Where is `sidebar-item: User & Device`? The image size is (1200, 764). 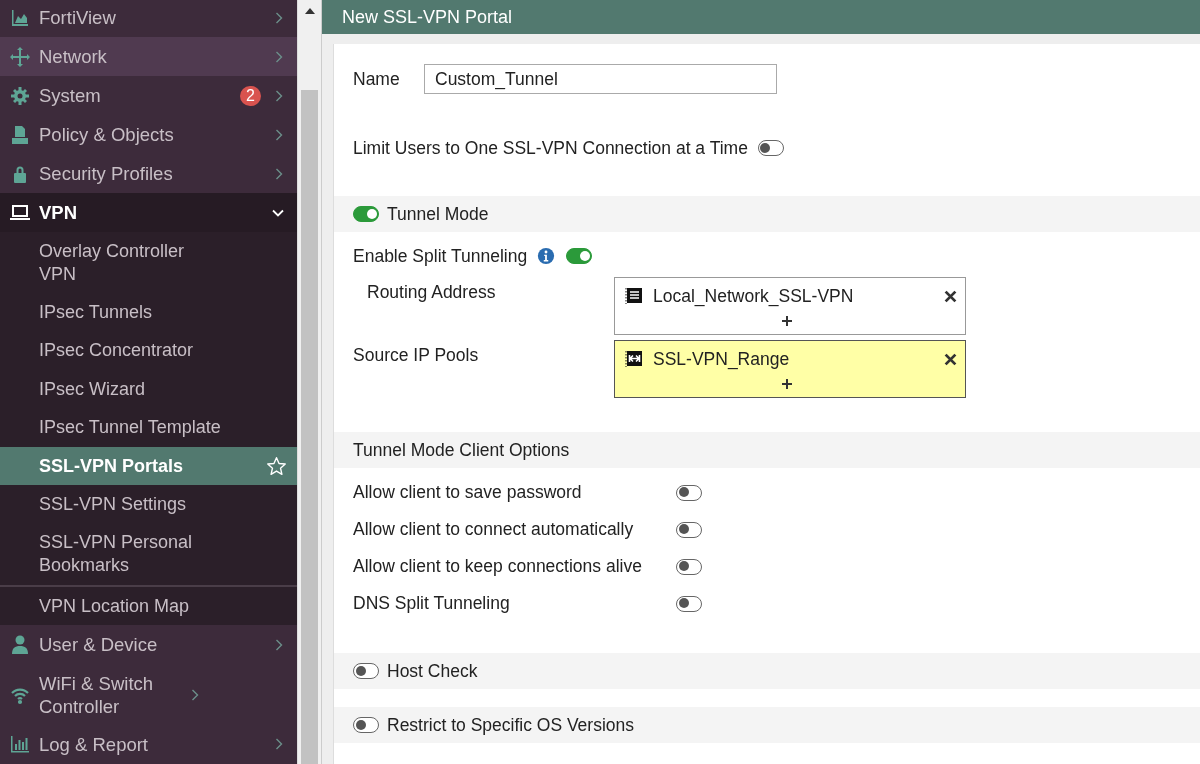 sidebar-item: User & Device is located at coordinates (148, 645).